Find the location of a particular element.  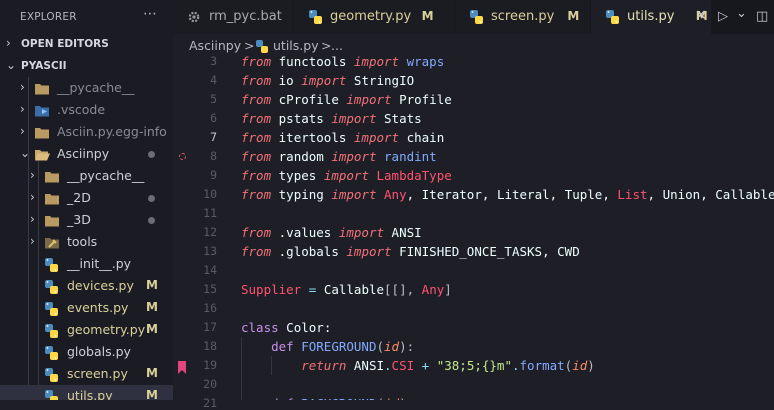

code-token: Iterator is located at coordinates (451, 194).